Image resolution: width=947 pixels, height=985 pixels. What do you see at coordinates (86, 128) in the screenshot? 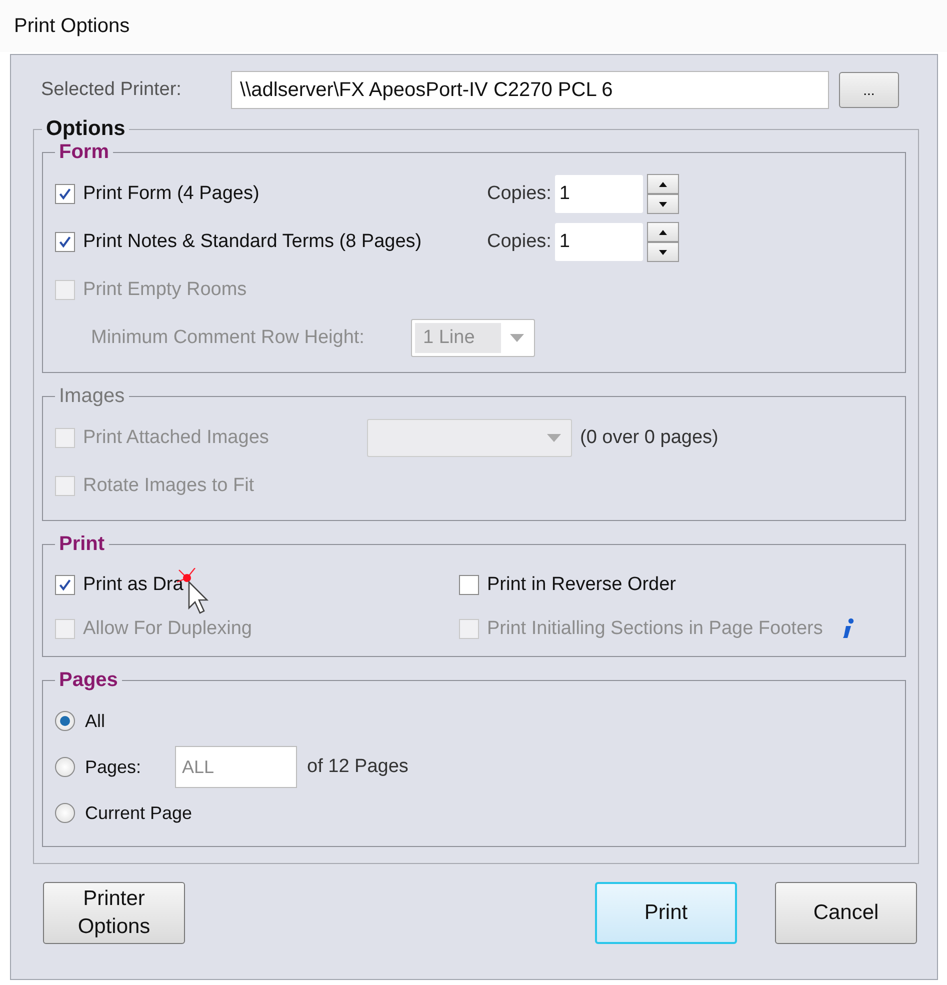
I see `group-title: Options` at bounding box center [86, 128].